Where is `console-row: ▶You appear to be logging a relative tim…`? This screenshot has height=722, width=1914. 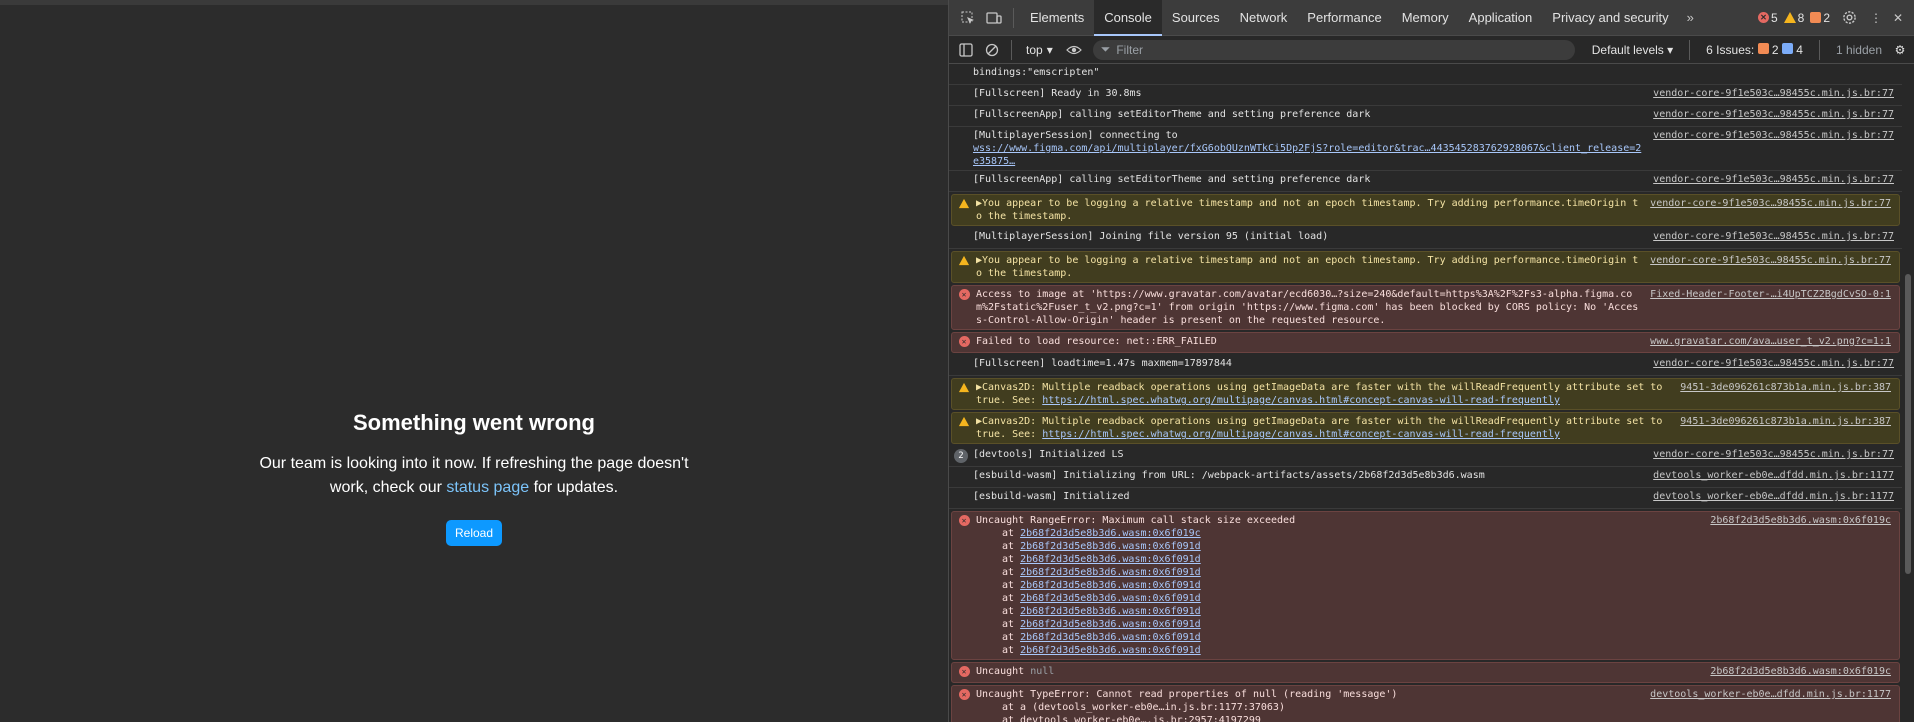 console-row: ▶You appear to be logging a relative tim… is located at coordinates (1425, 210).